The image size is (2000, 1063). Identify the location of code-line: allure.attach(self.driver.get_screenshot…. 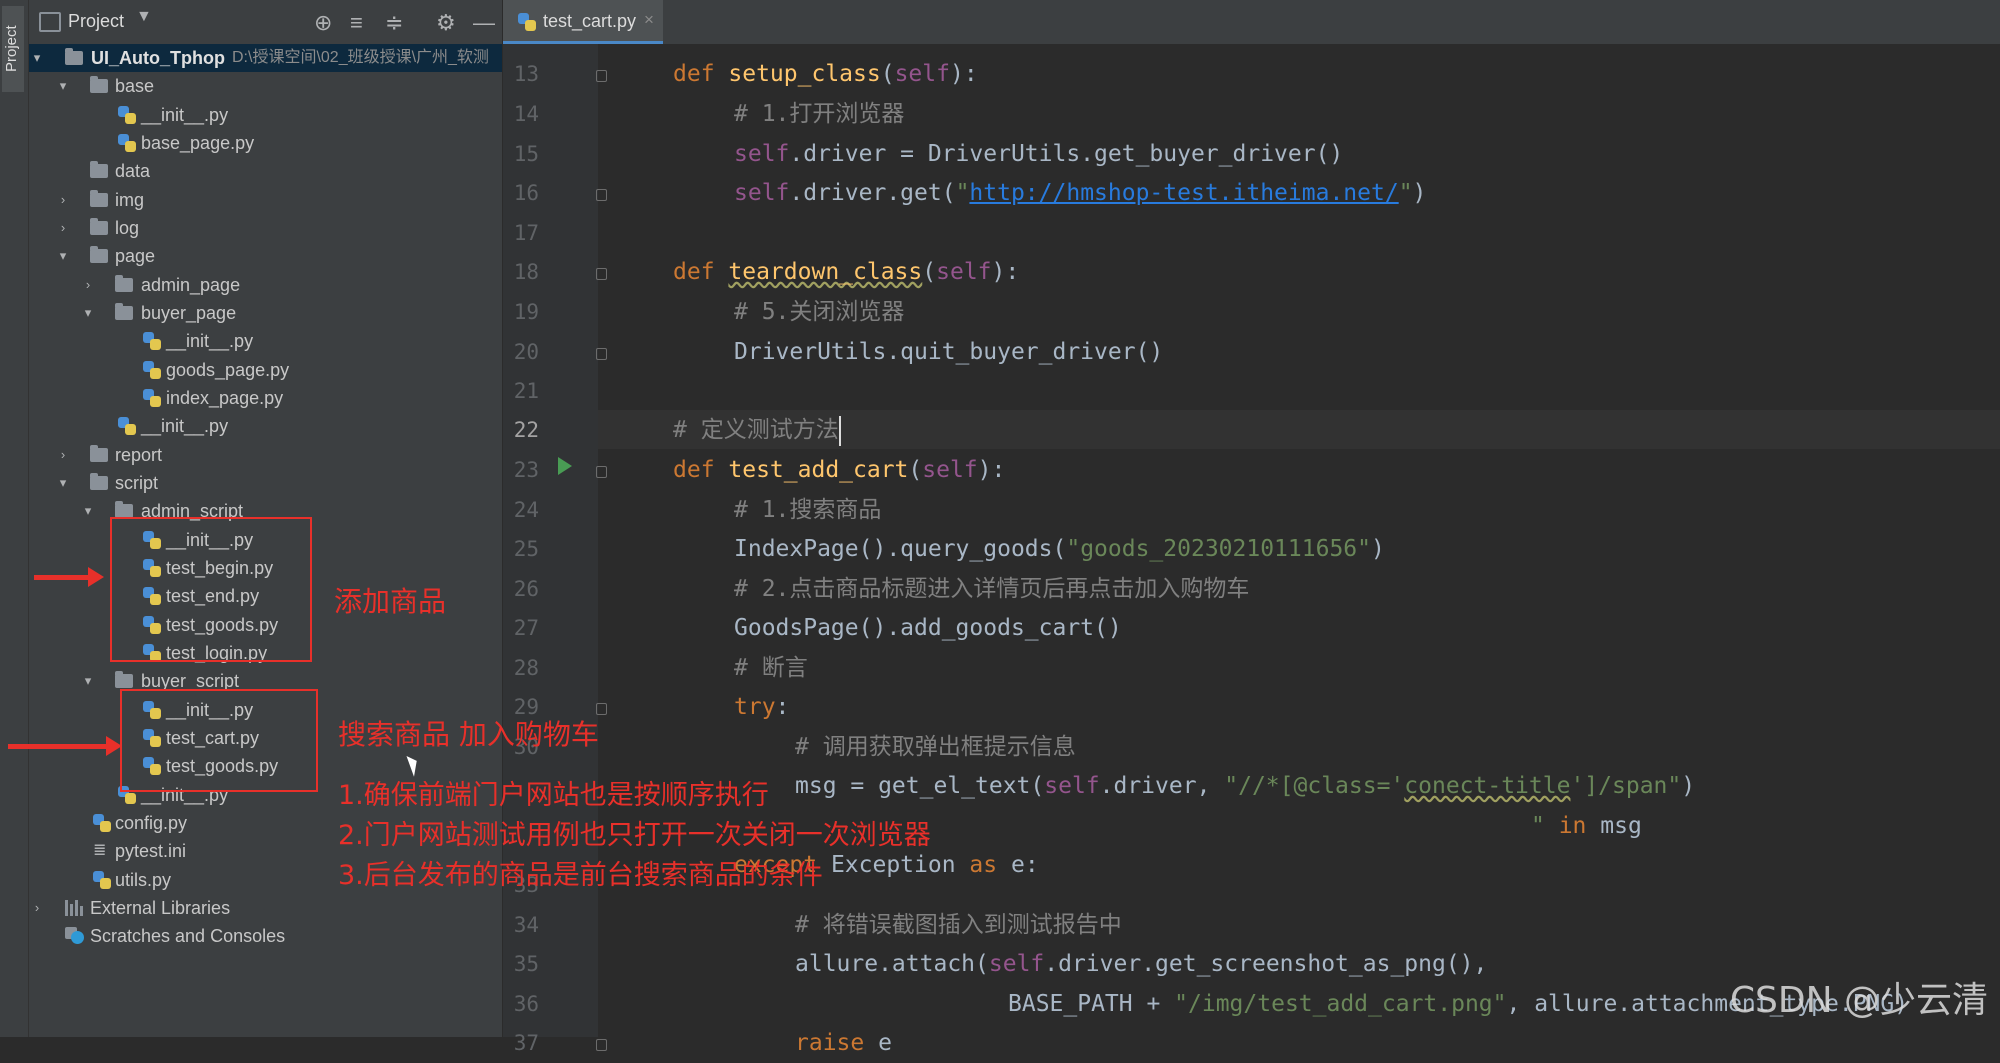
(1141, 964).